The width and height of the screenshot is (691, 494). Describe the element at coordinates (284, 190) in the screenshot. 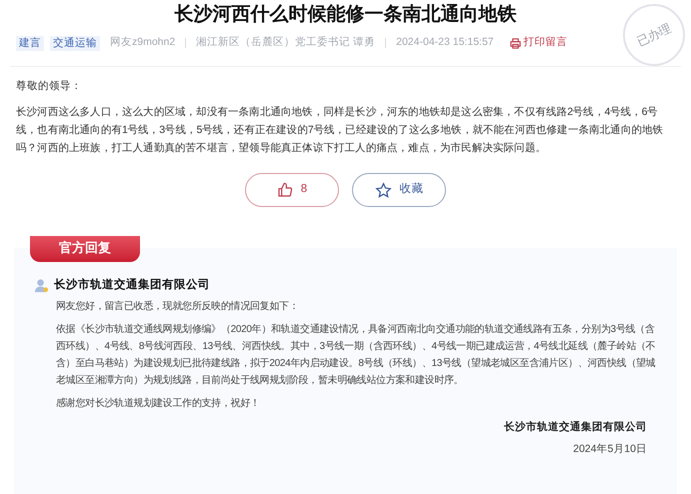

I see `thumbs-up-icon` at that location.